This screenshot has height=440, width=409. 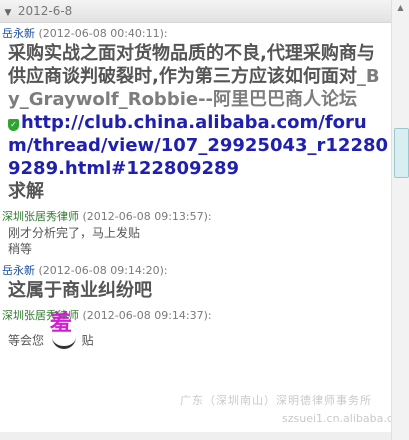 I want to click on message-time: (2012-06-08 09:14:37):, so click(x=147, y=315).